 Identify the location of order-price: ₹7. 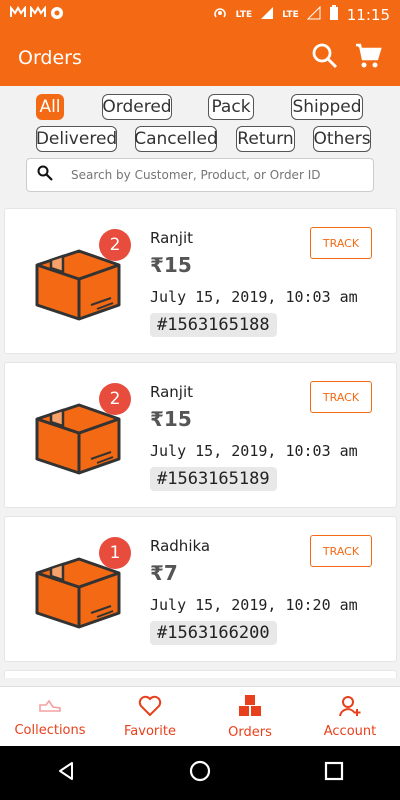
(164, 573).